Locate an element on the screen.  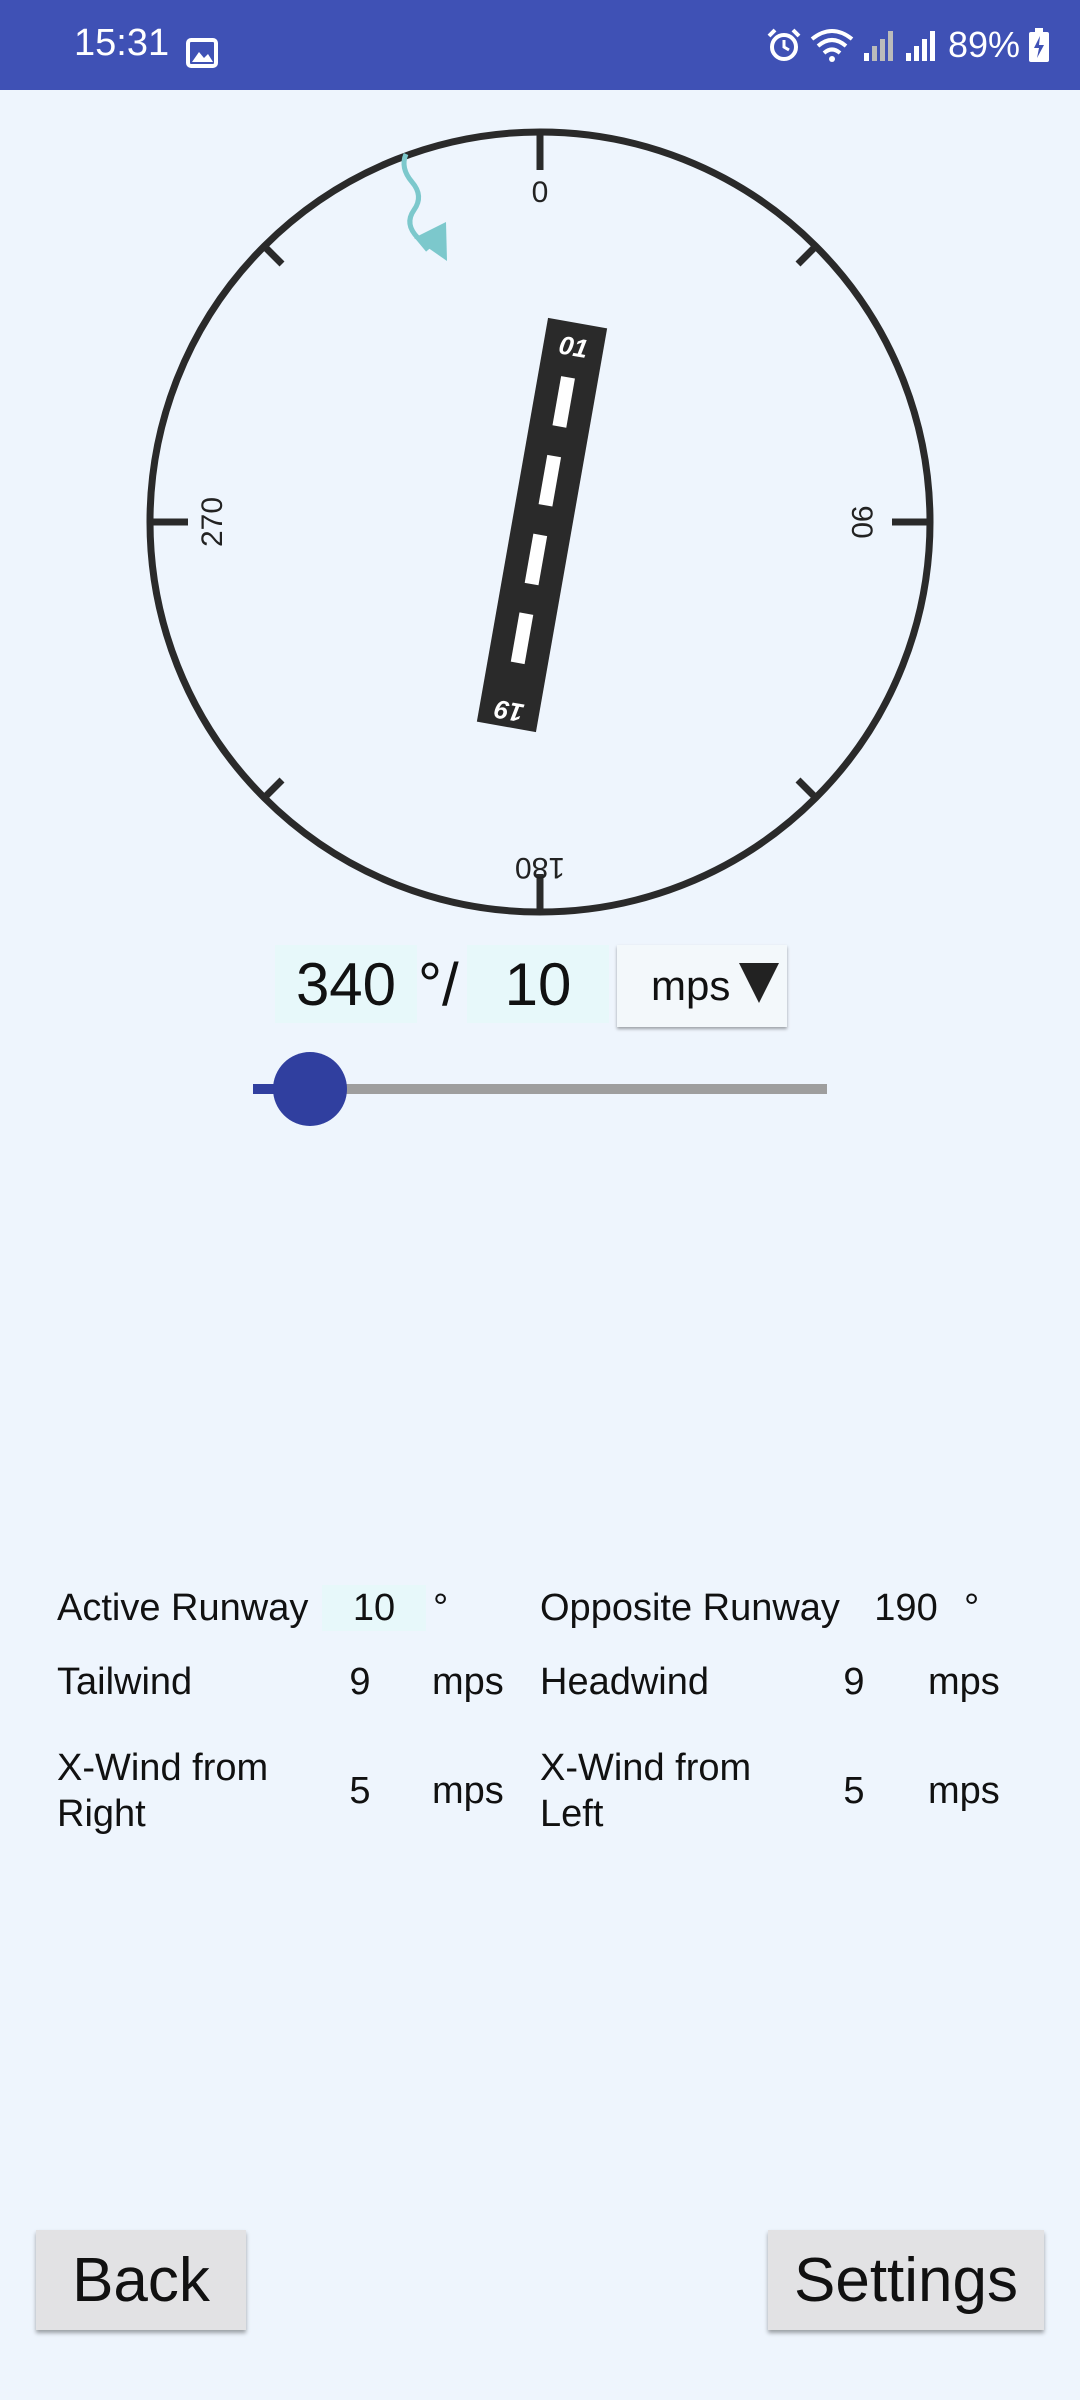
alarm-icon is located at coordinates (784, 44).